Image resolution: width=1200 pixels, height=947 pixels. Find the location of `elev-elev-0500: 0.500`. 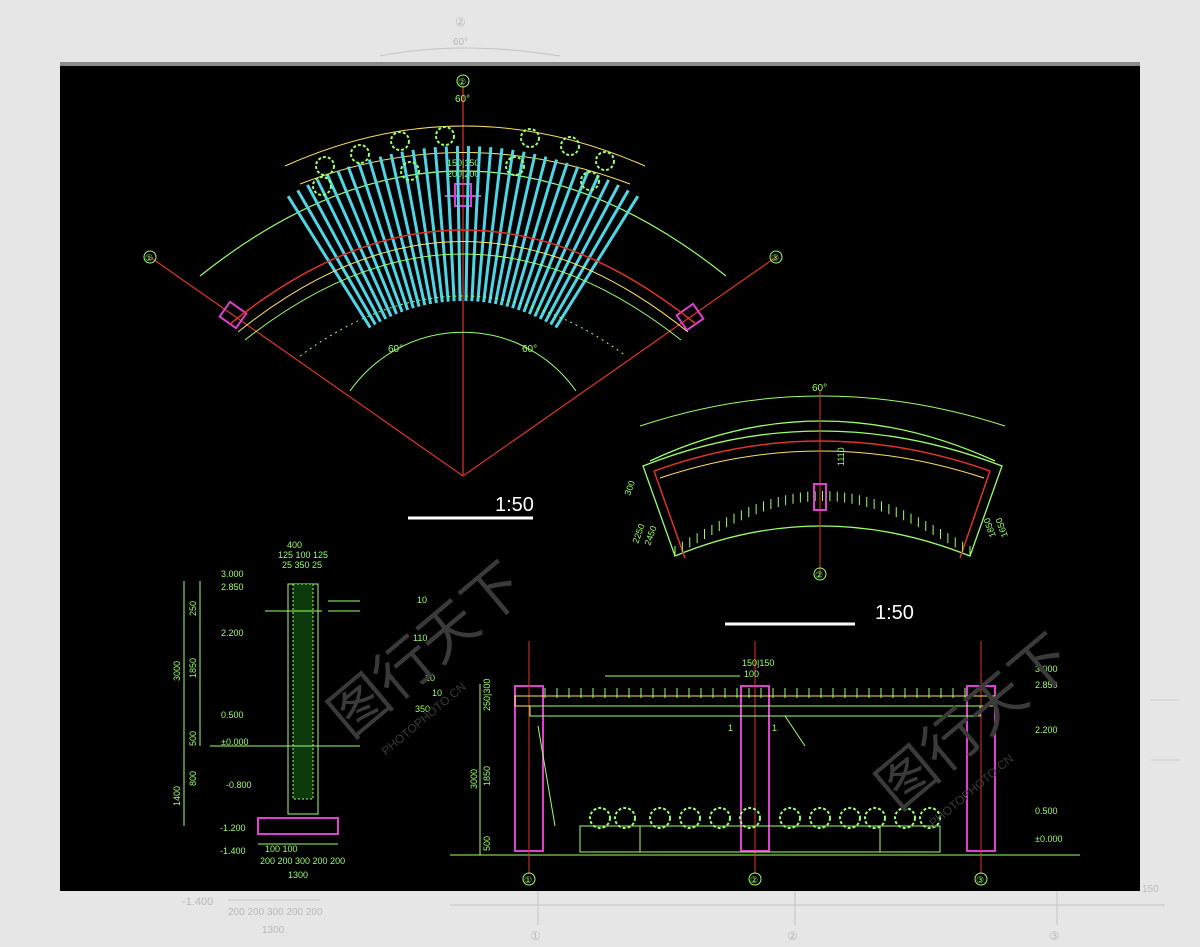

elev-elev-0500: 0.500 is located at coordinates (1046, 811).